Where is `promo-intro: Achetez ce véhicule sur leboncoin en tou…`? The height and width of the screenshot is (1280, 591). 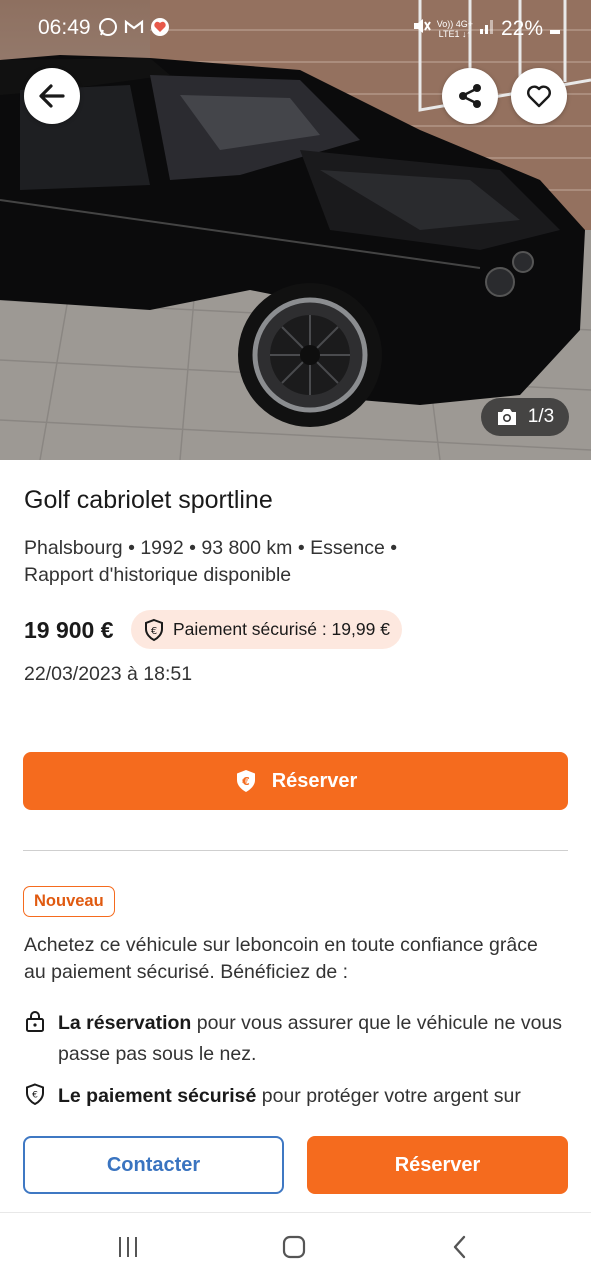
promo-intro: Achetez ce véhicule sur leboncoin en tou… is located at coordinates (281, 958).